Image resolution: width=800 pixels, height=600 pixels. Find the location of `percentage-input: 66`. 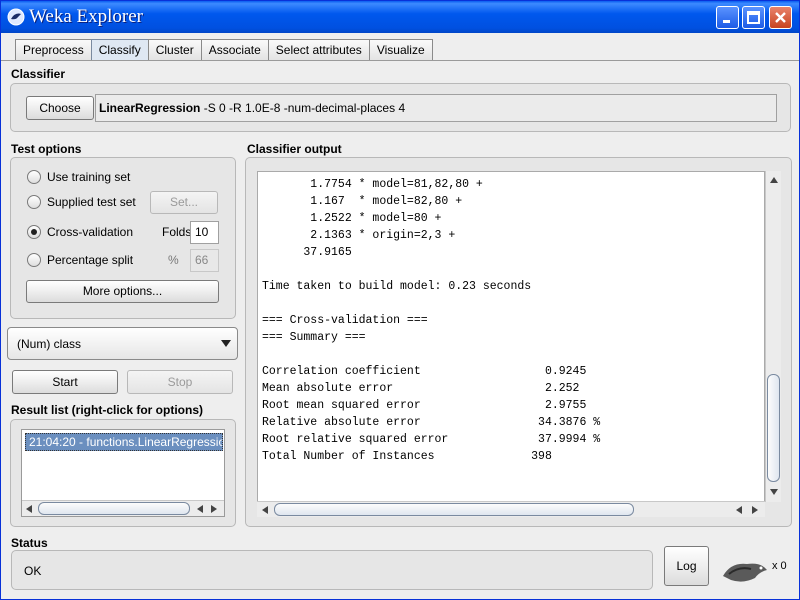

percentage-input: 66 is located at coordinates (204, 260).